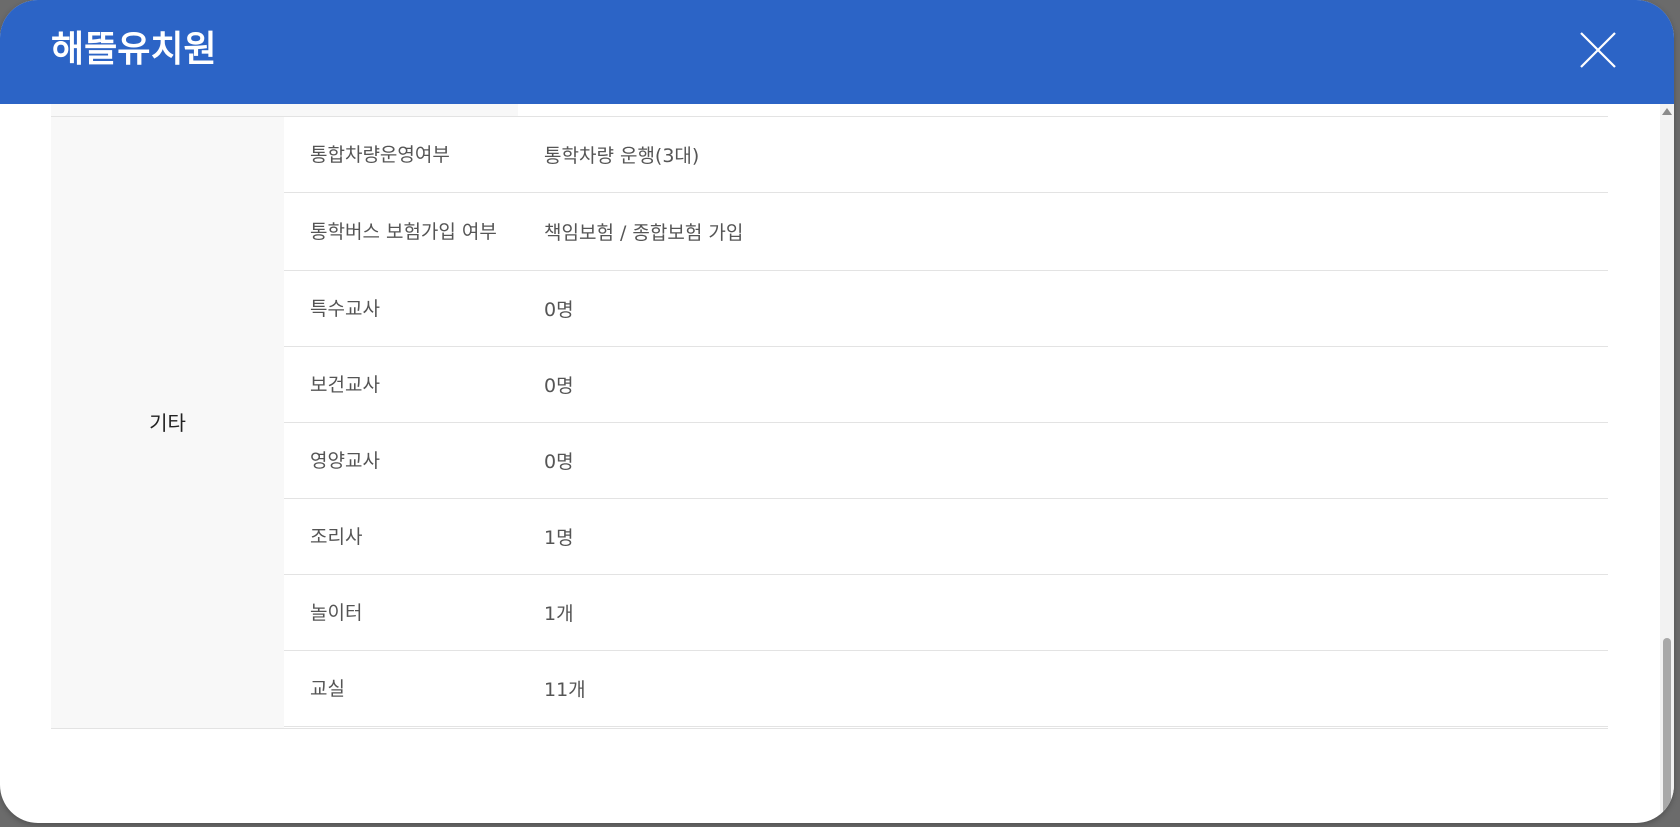 The width and height of the screenshot is (1680, 827). I want to click on row-label: 영양교사, so click(345, 460).